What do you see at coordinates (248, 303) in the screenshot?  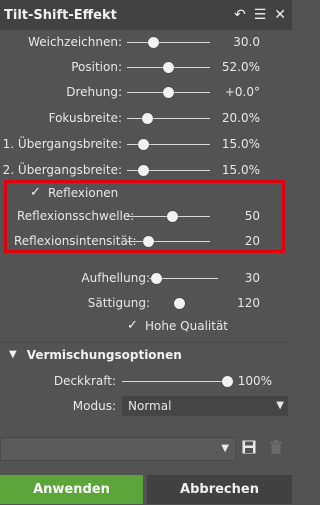 I see `slider-value: 120` at bounding box center [248, 303].